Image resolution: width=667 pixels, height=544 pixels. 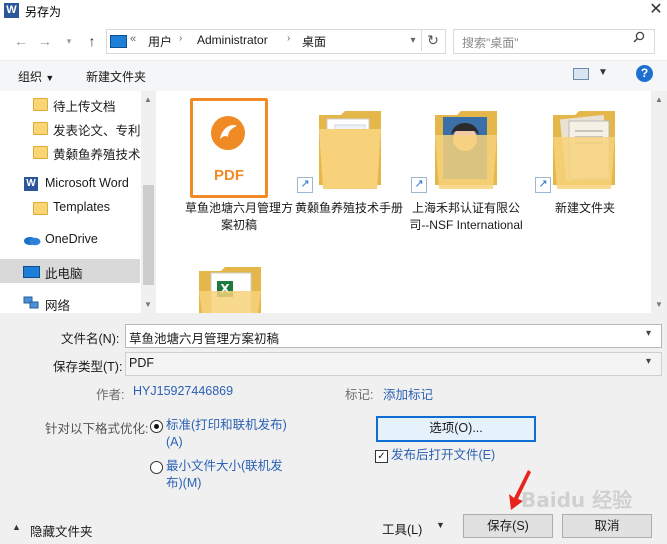 I want to click on hide-folders-toggle: 隐藏文件夹, so click(x=61, y=530).